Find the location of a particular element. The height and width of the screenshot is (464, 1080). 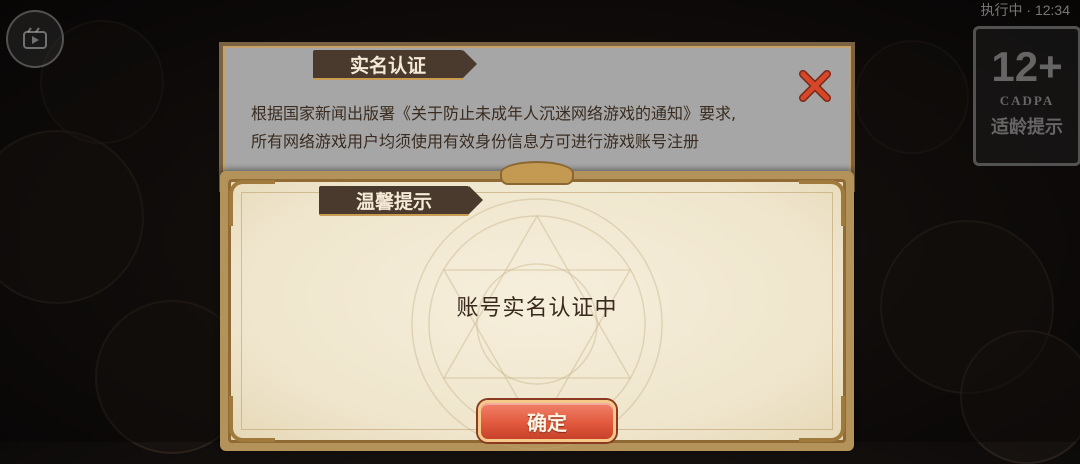

frame-top-ornament is located at coordinates (537, 173).